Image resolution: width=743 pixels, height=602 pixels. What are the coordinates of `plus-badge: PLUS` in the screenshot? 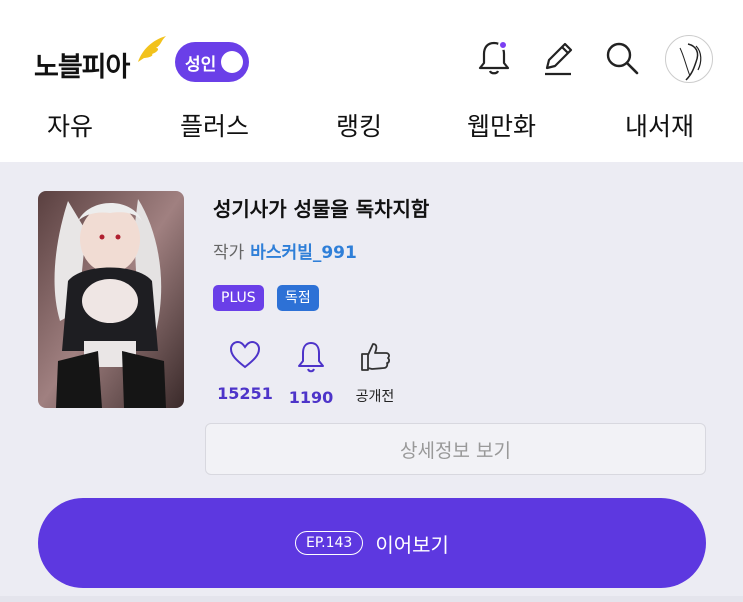 It's located at (238, 298).